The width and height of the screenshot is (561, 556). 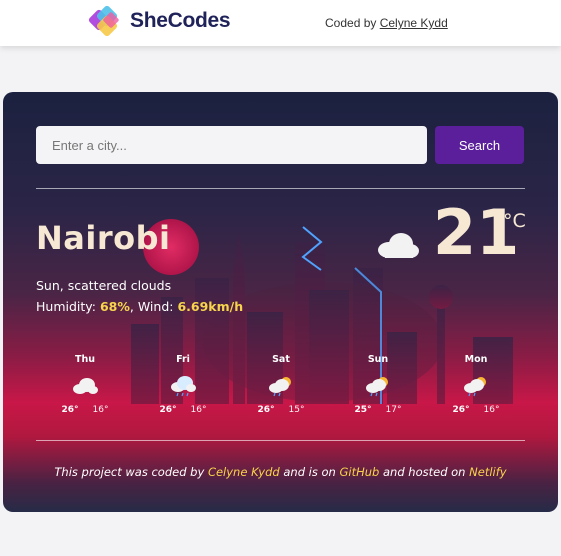 I want to click on forecast-day-name: Thu, so click(x=84, y=359).